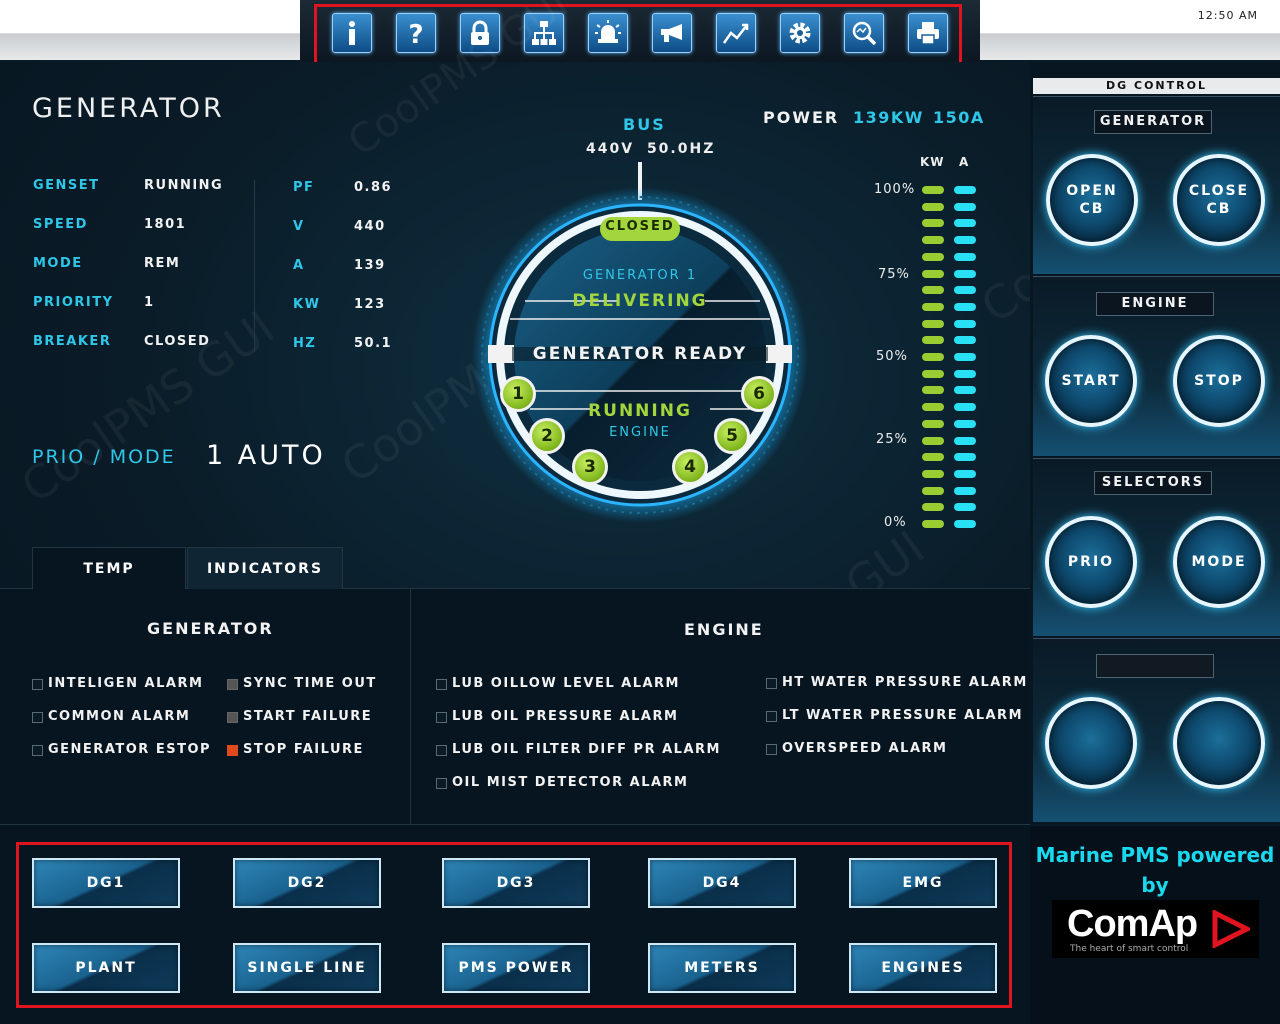  I want to click on top-bar-left, so click(152, 30).